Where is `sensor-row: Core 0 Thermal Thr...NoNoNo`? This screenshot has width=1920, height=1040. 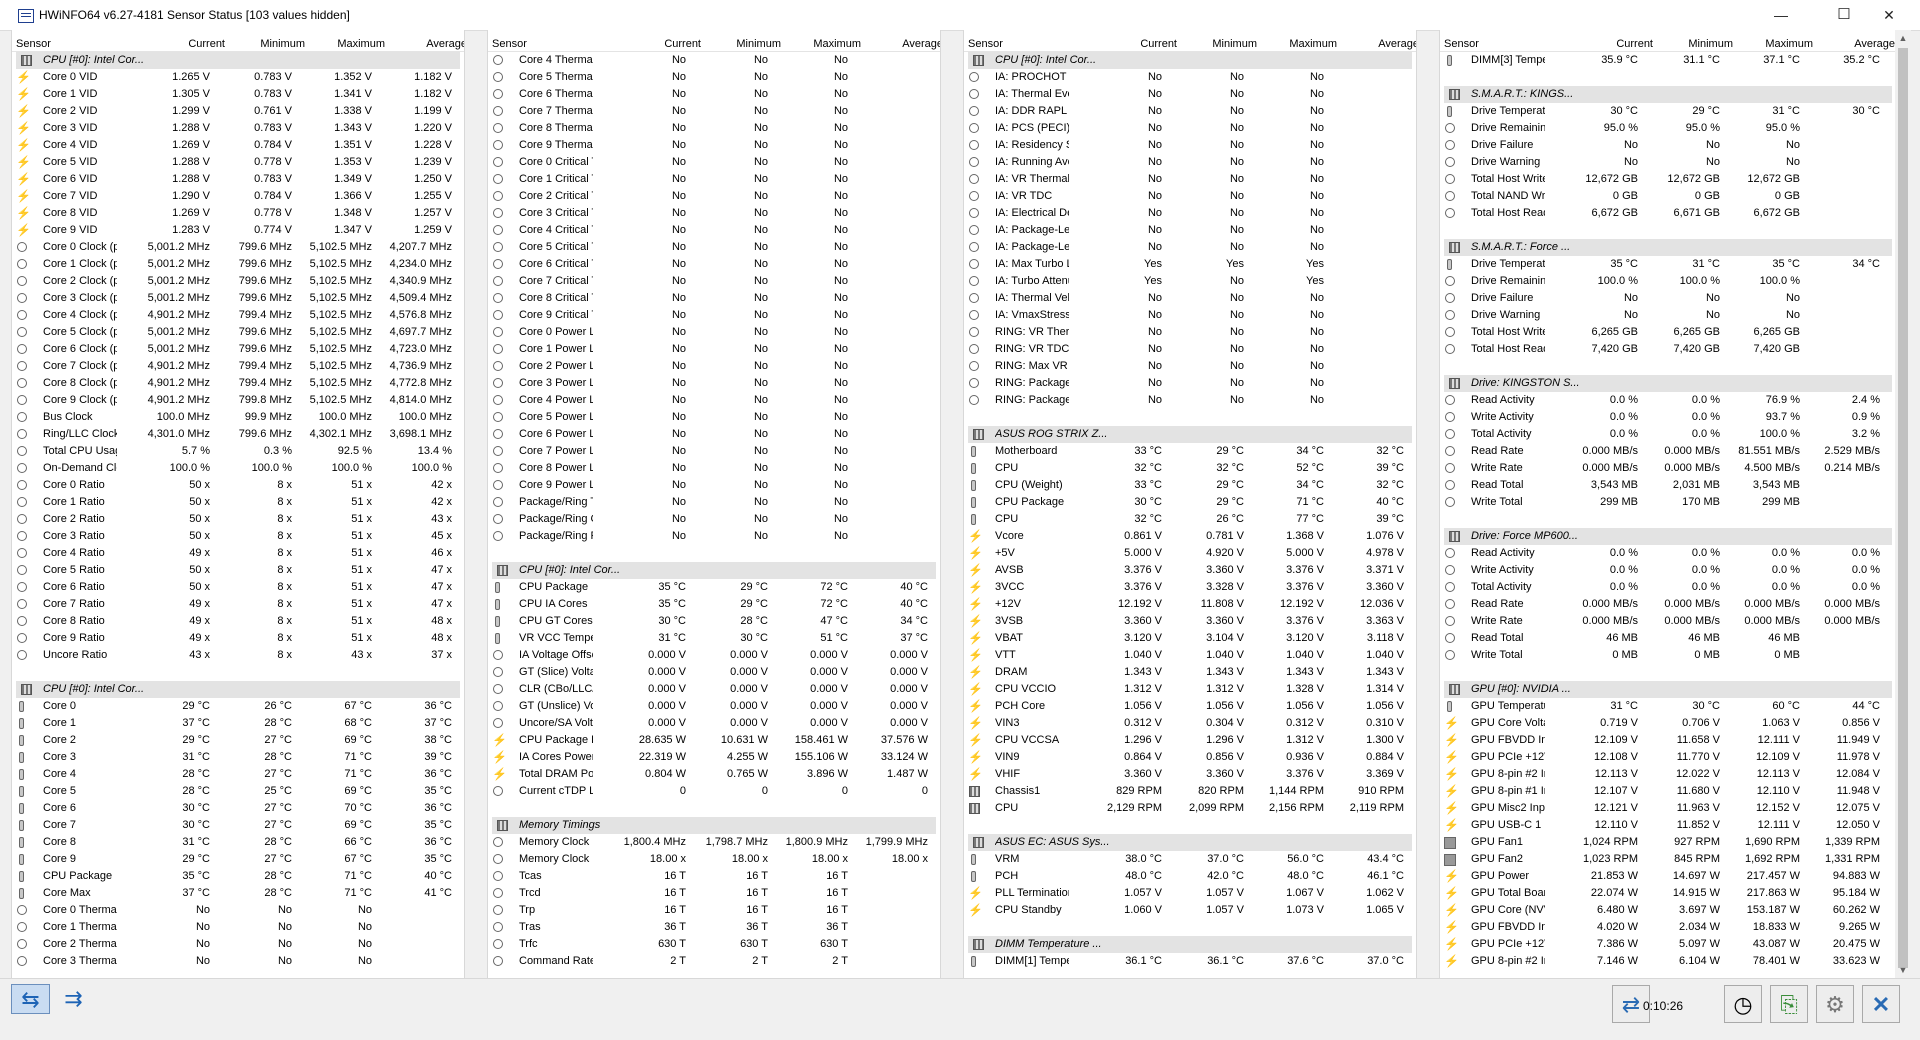
sensor-row: Core 0 Thermal Thr...NoNoNo is located at coordinates (238, 910).